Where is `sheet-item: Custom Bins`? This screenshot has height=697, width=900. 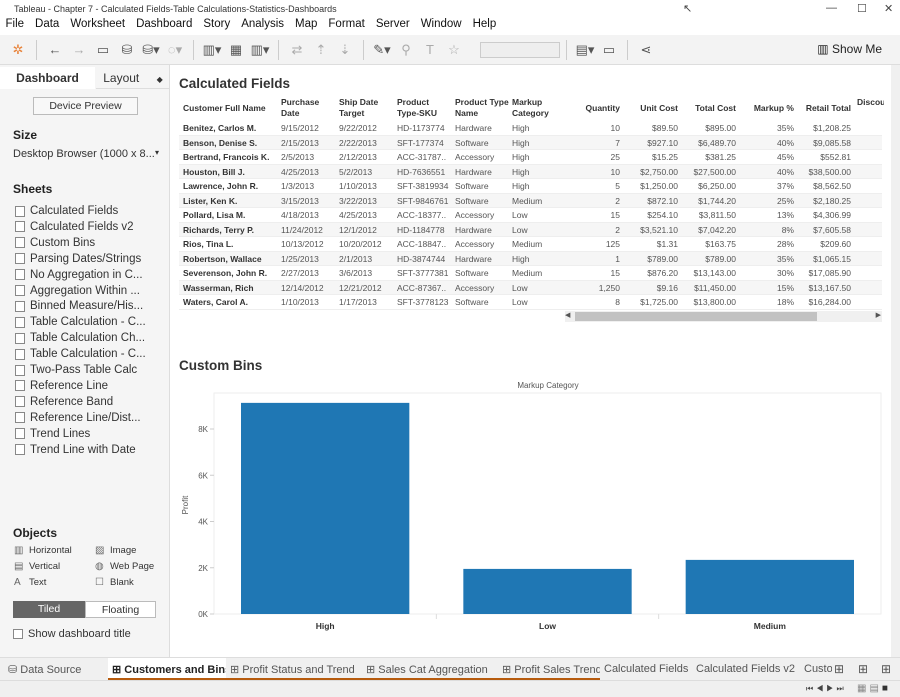 sheet-item: Custom Bins is located at coordinates (55, 243).